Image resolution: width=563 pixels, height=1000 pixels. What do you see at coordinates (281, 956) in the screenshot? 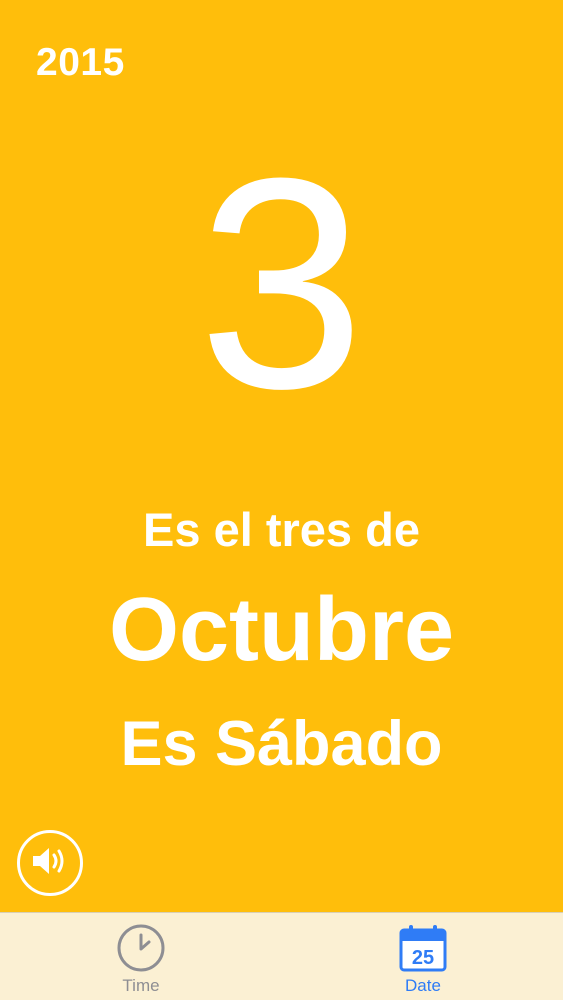
I see `tab-bar: Time 25 Date` at bounding box center [281, 956].